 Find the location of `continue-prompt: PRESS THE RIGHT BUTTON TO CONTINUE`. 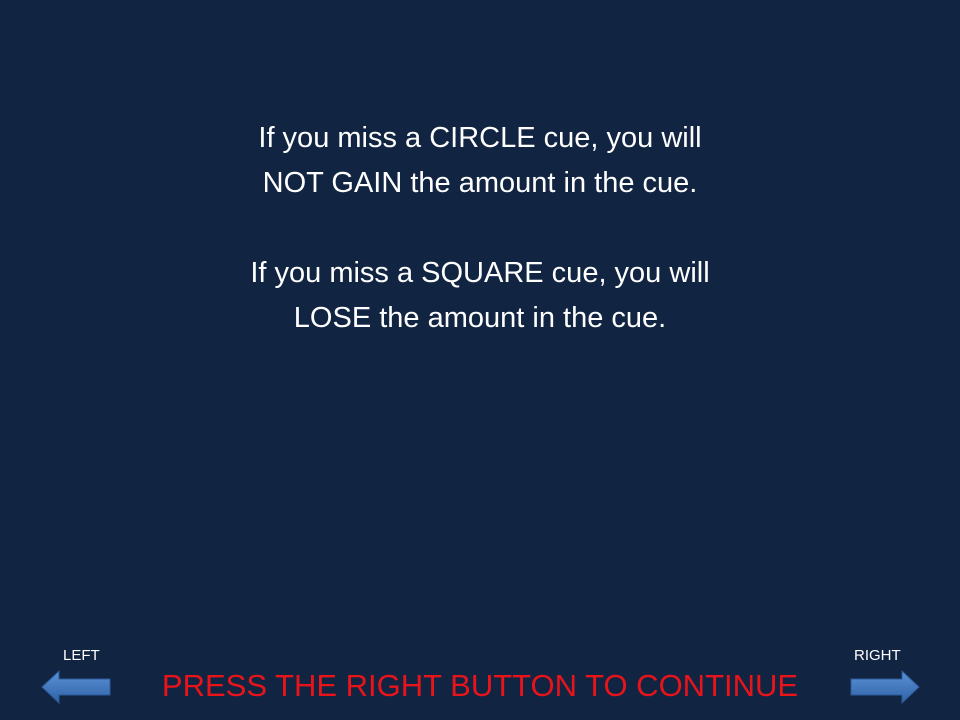

continue-prompt: PRESS THE RIGHT BUTTON TO CONTINUE is located at coordinates (480, 685).